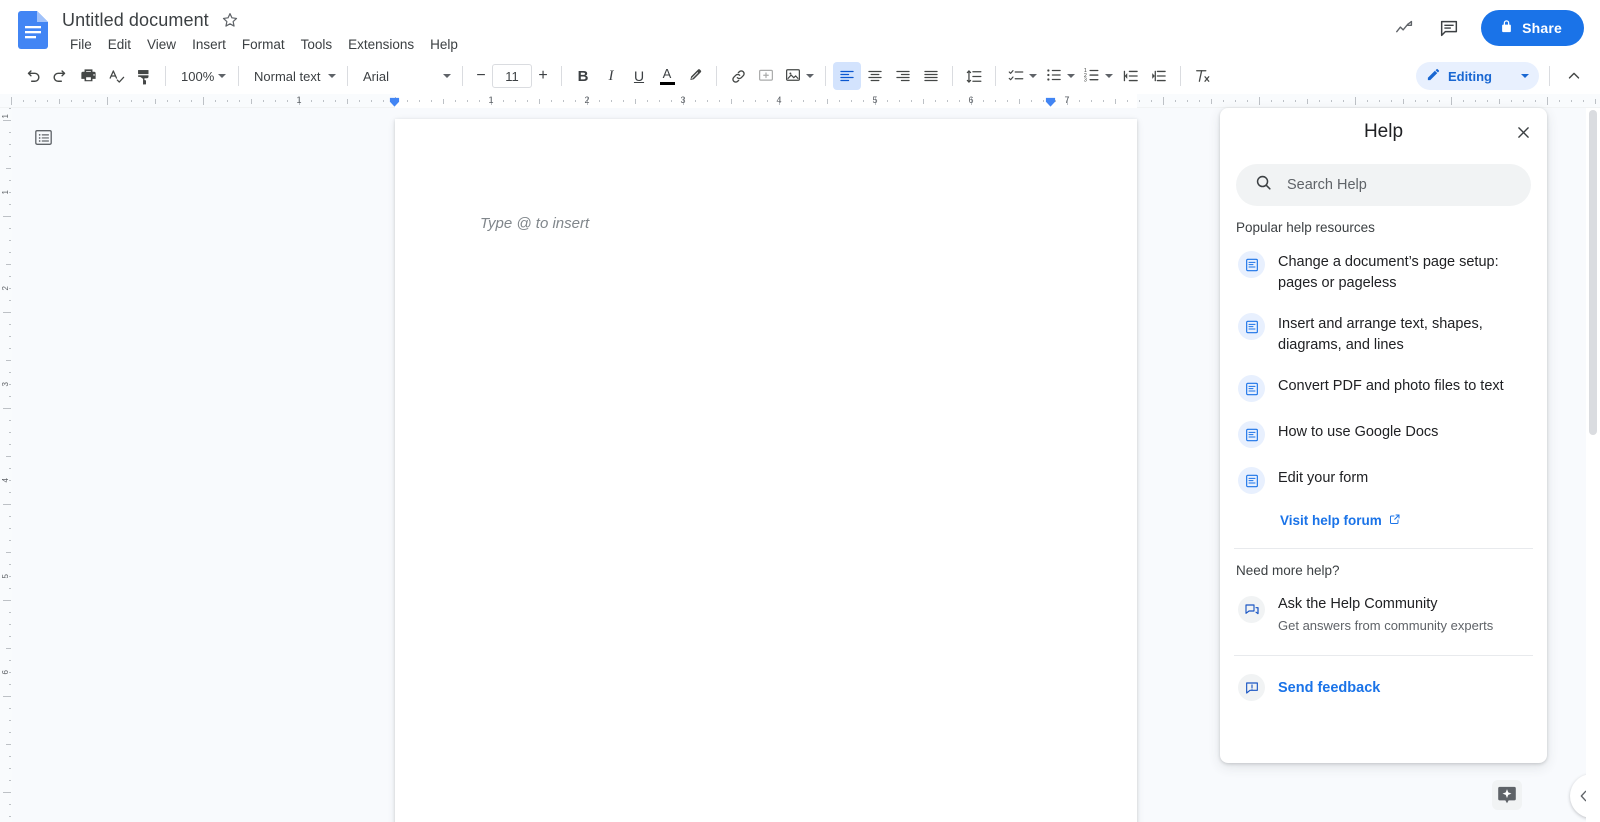 This screenshot has height=822, width=1600. Describe the element at coordinates (611, 76) in the screenshot. I see `italic-button: I` at that location.